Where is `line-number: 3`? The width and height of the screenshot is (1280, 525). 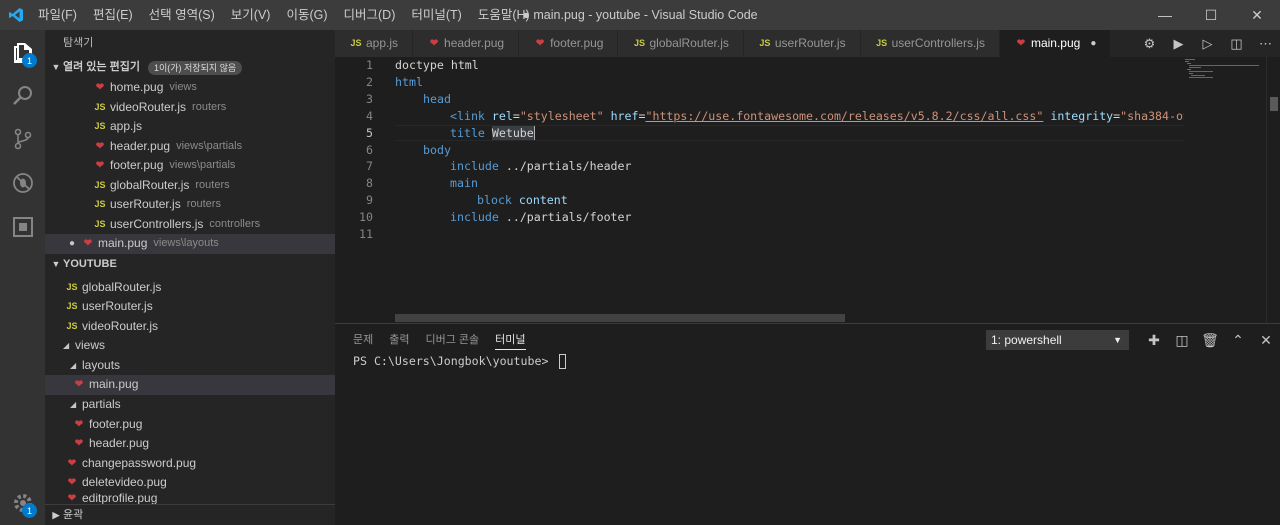 line-number: 3 is located at coordinates (369, 98).